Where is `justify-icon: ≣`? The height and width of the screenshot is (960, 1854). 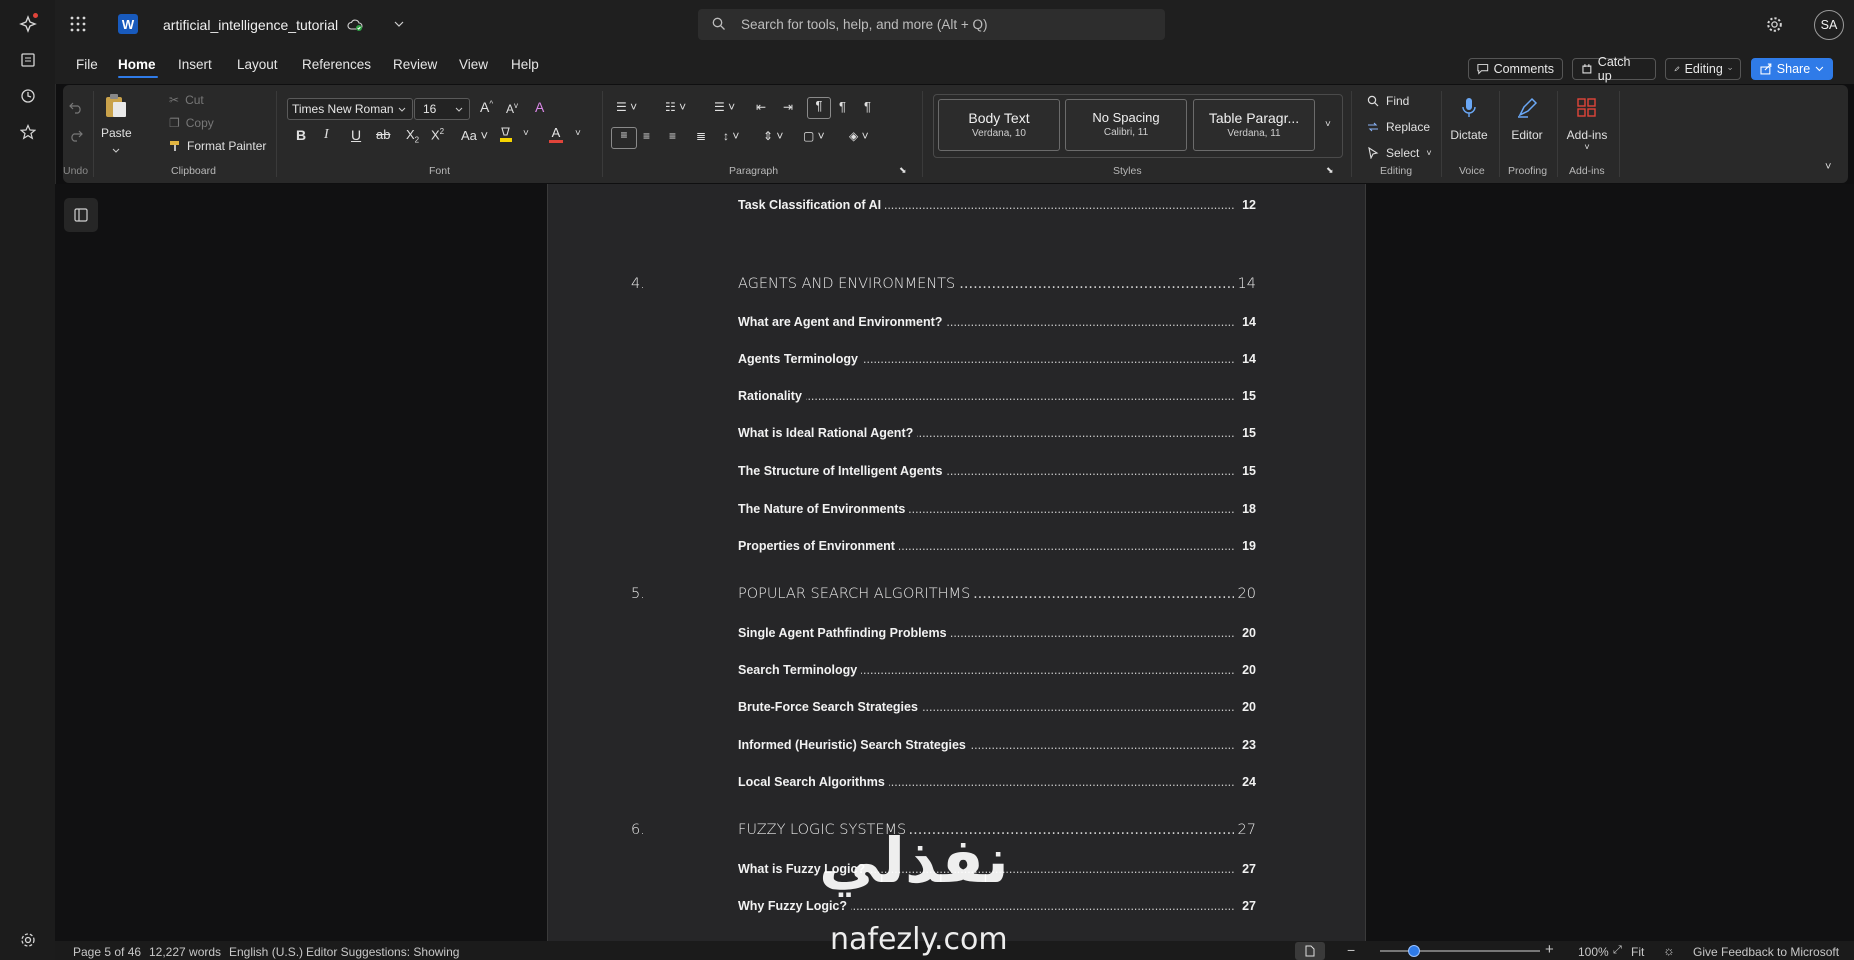
justify-icon: ≣ is located at coordinates (701, 136).